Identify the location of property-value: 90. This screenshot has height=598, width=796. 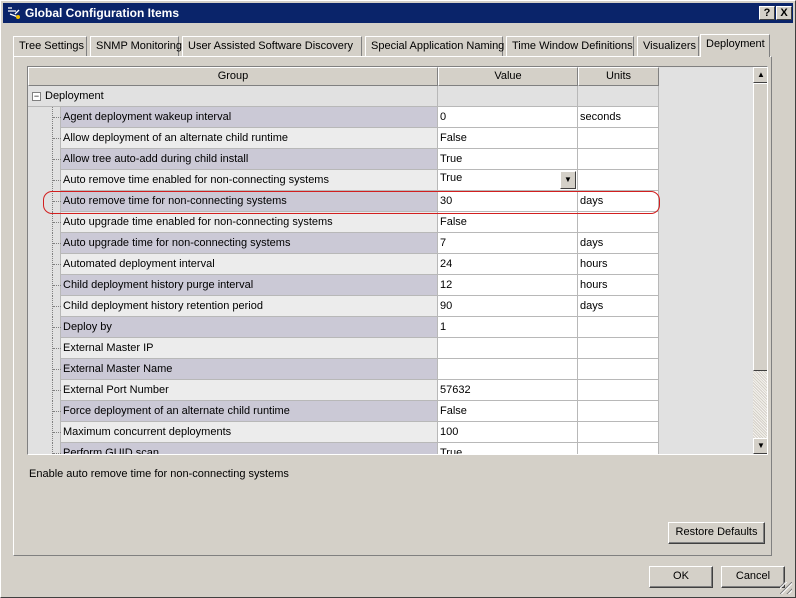
(508, 306).